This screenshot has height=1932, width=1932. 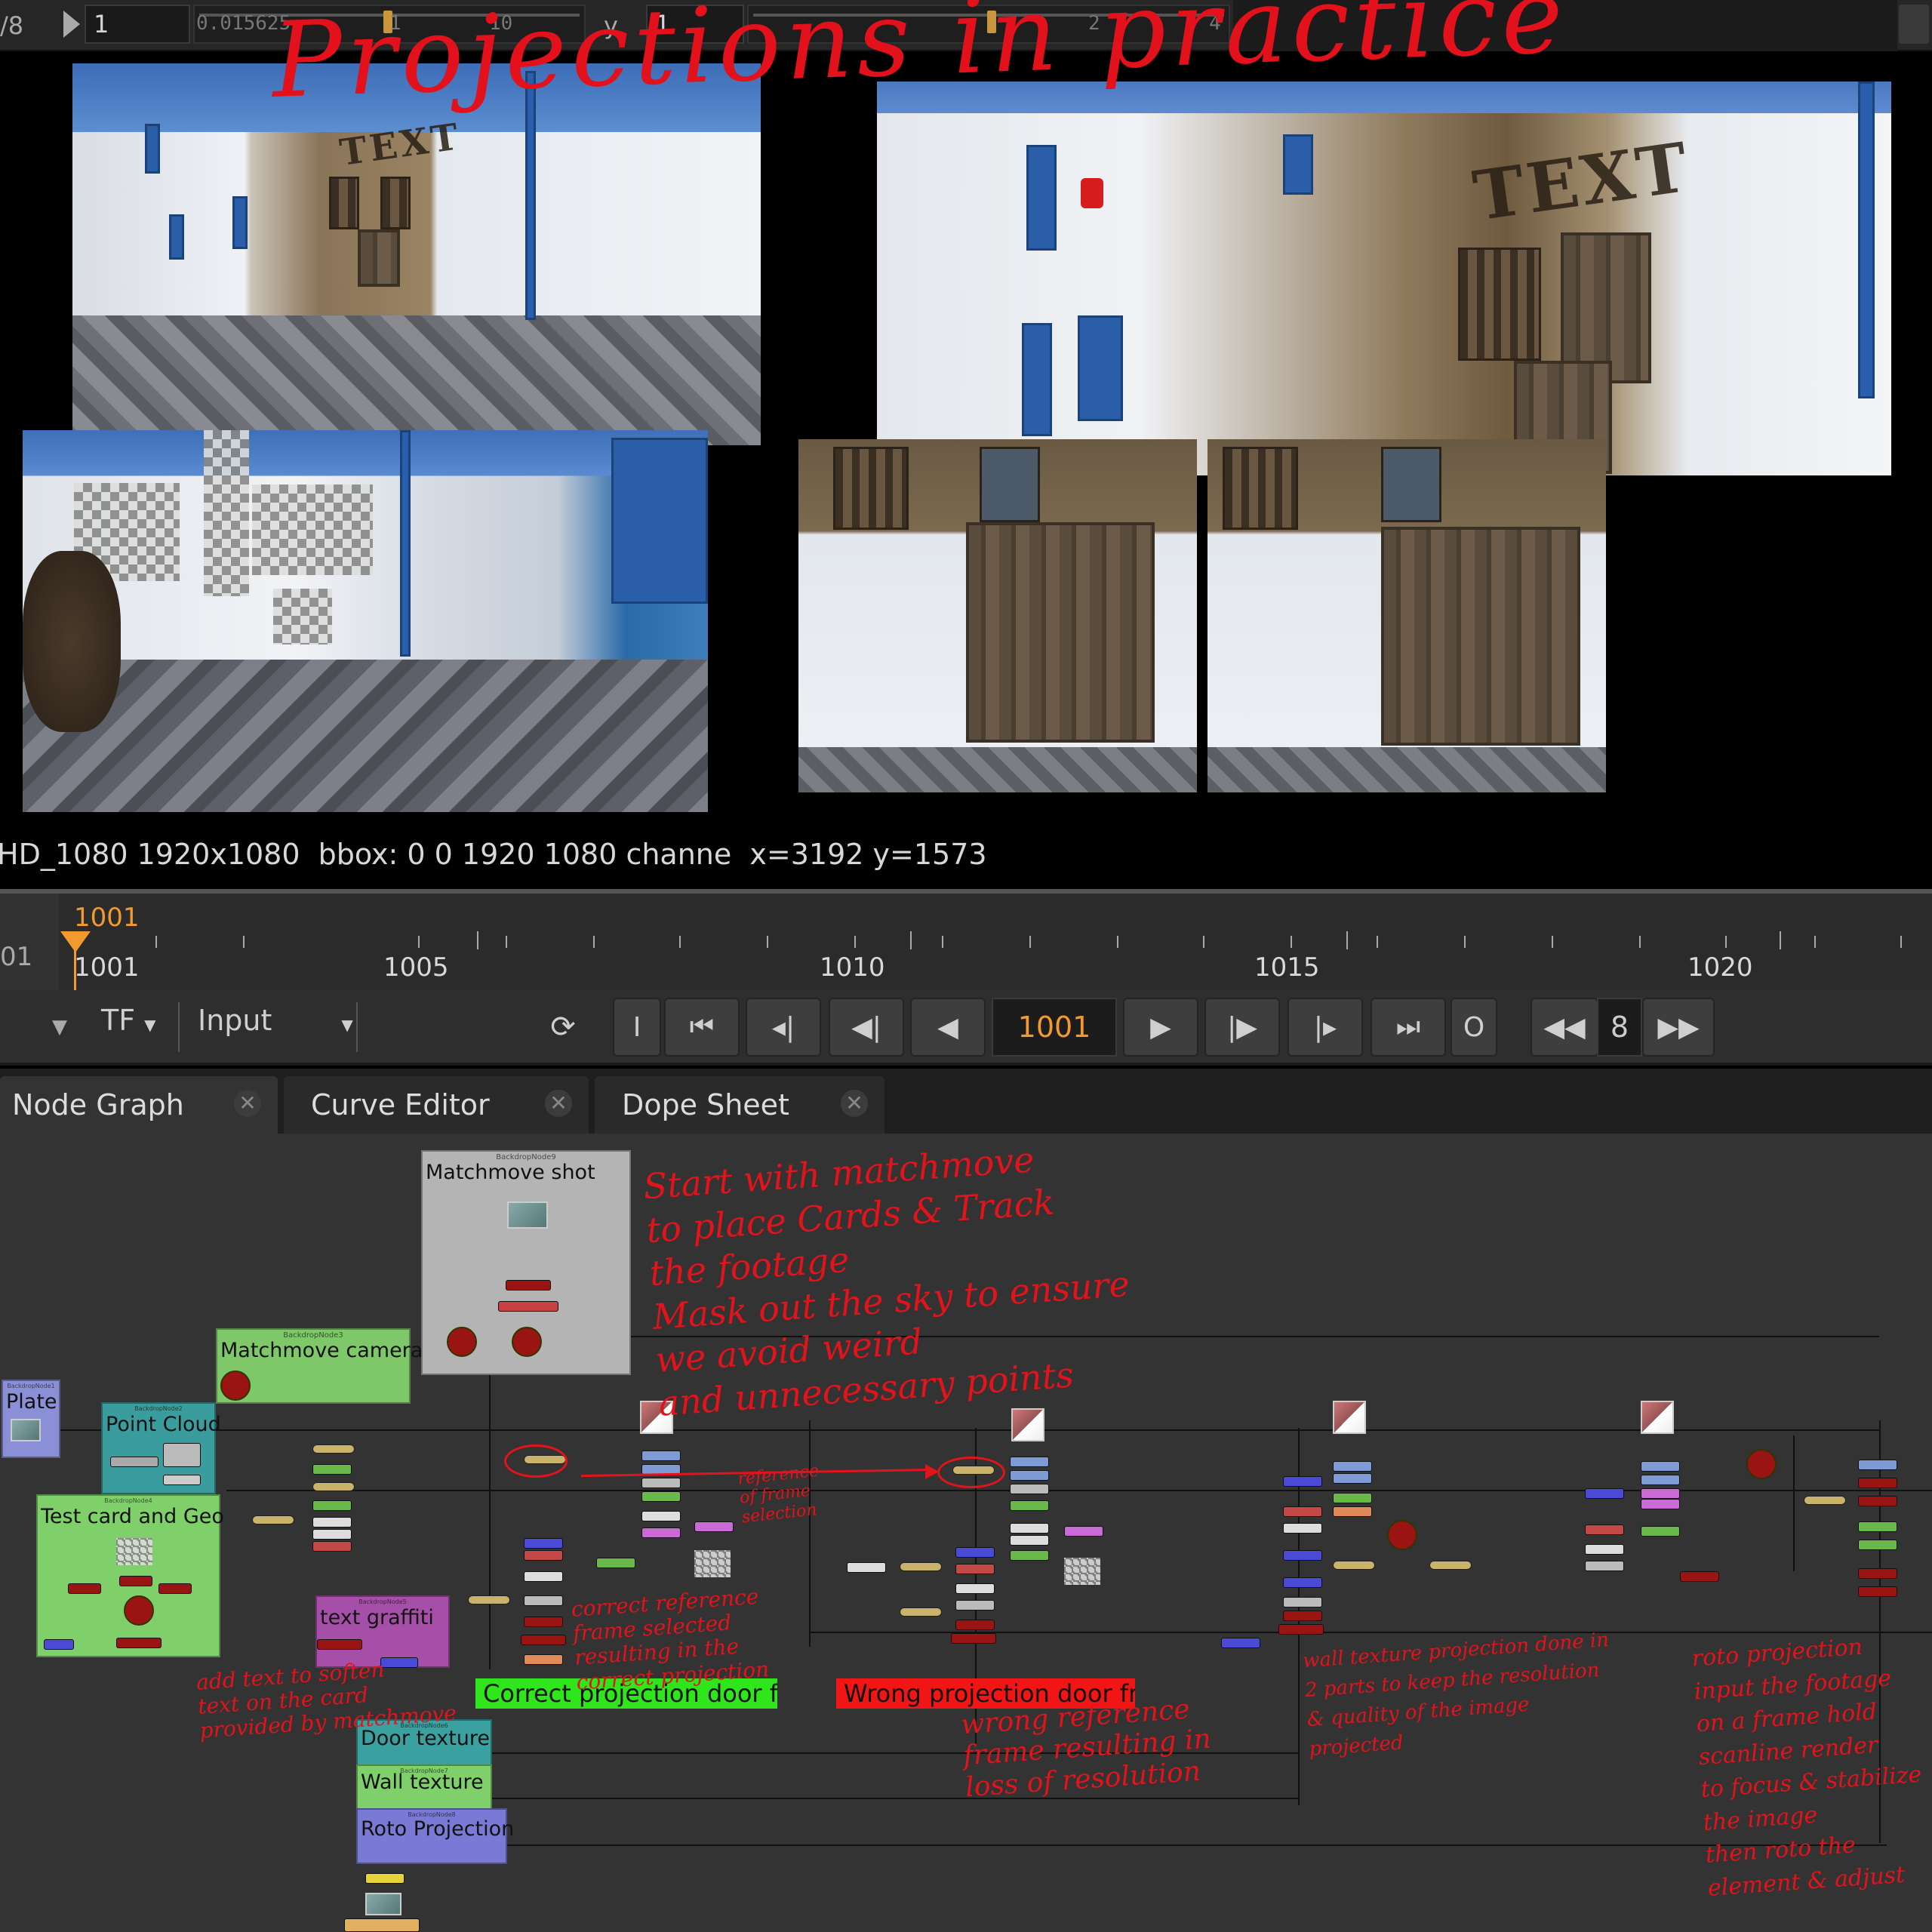 What do you see at coordinates (71, 24) in the screenshot?
I see `play-arrow-icon` at bounding box center [71, 24].